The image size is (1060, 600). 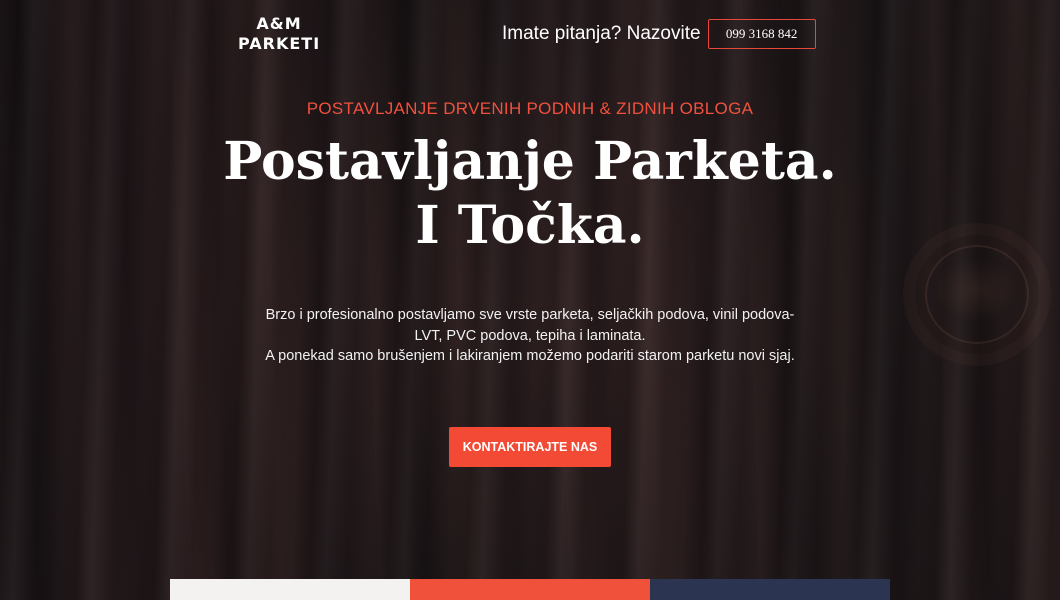 What do you see at coordinates (530, 225) in the screenshot?
I see `headline-line-2: I Točka.` at bounding box center [530, 225].